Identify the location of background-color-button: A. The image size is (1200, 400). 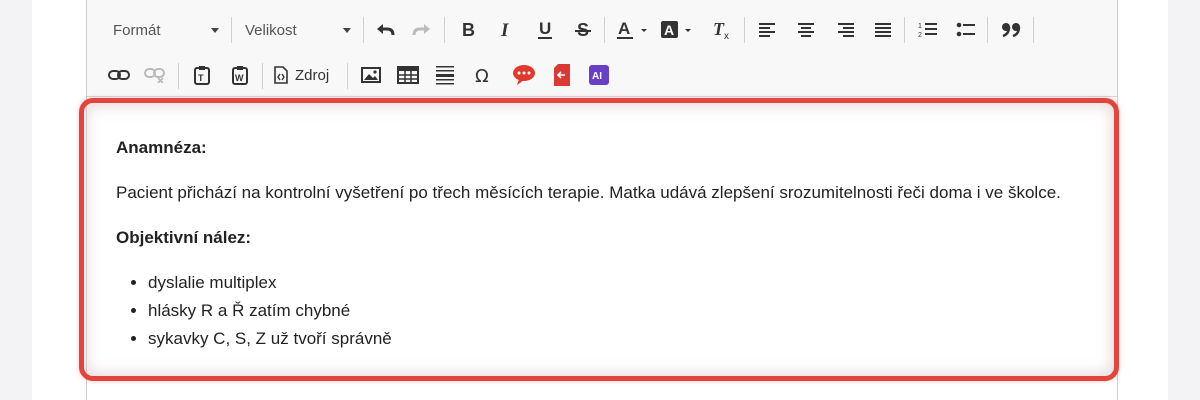
(677, 30).